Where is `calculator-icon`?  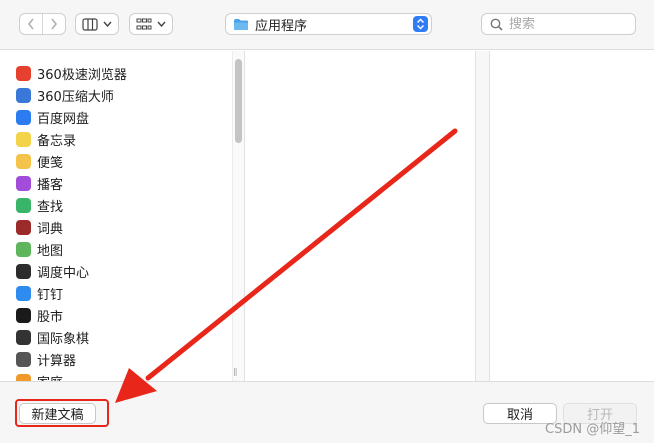
calculator-icon is located at coordinates (23, 359).